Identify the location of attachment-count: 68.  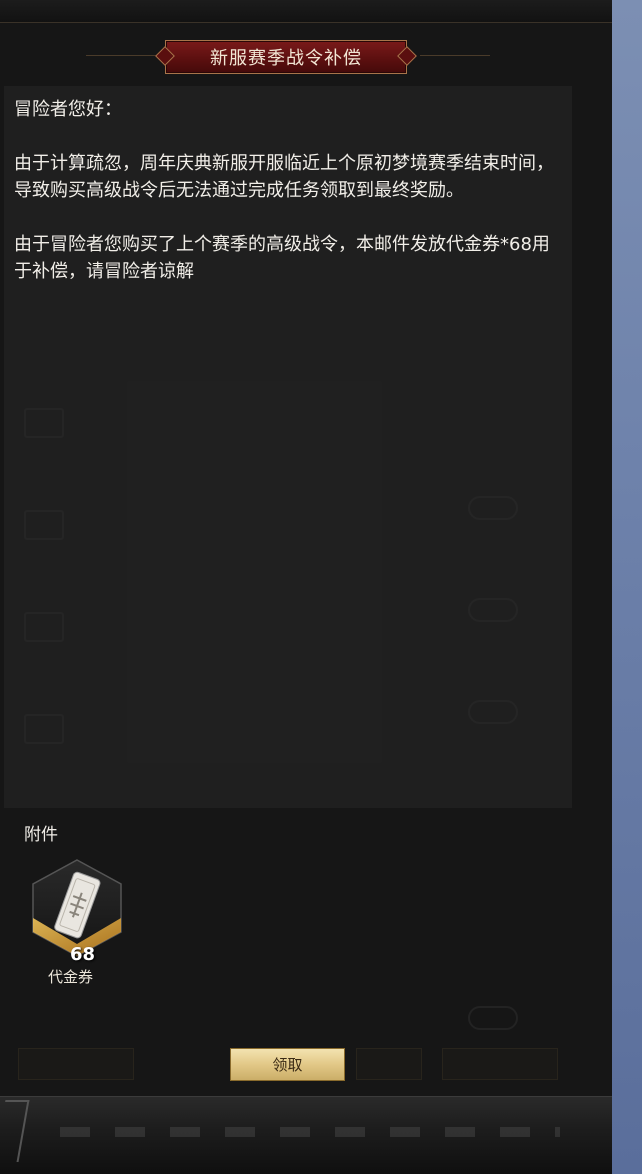
(83, 954).